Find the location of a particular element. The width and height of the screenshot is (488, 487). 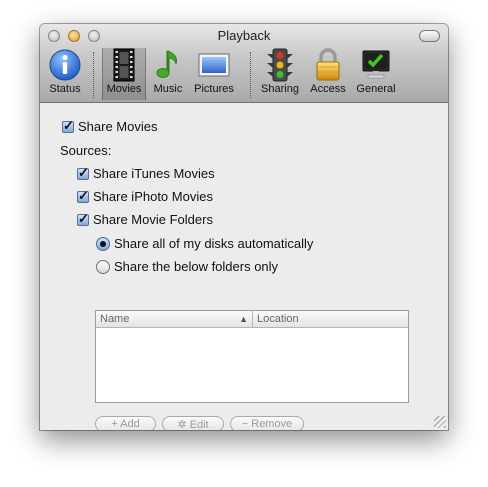

toolbar-sharing: Sharing is located at coordinates (280, 74).